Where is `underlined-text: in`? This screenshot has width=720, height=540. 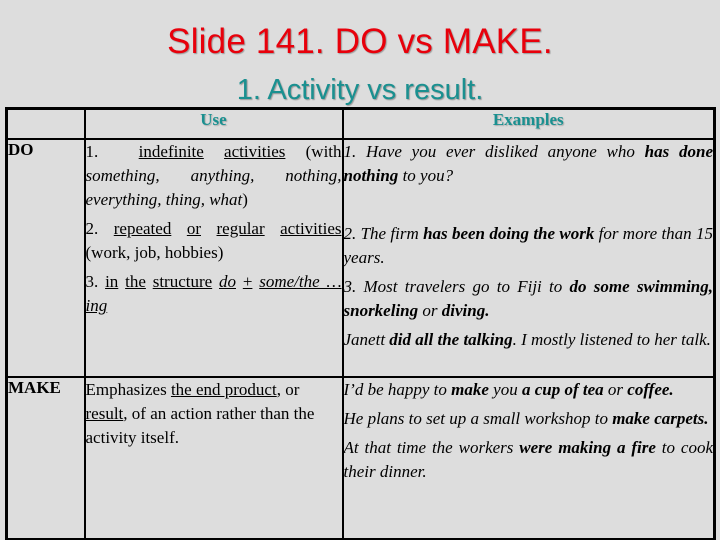 underlined-text: in is located at coordinates (112, 281).